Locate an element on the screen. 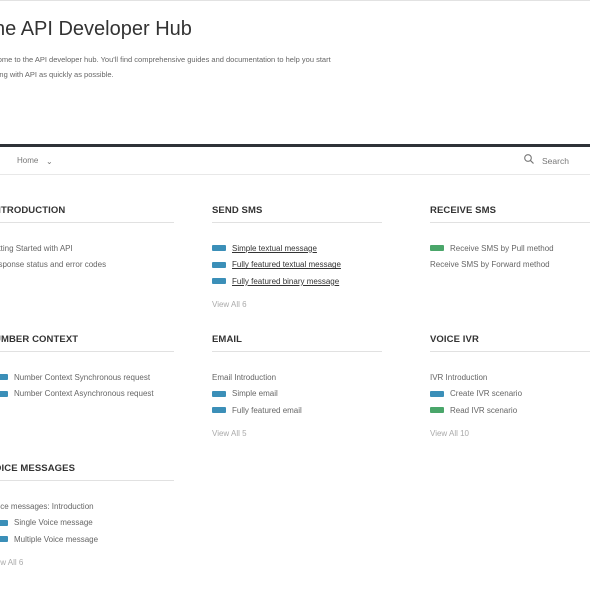 Image resolution: width=590 pixels, height=590 pixels. view-all-link: iew All 6 is located at coordinates (87, 562).